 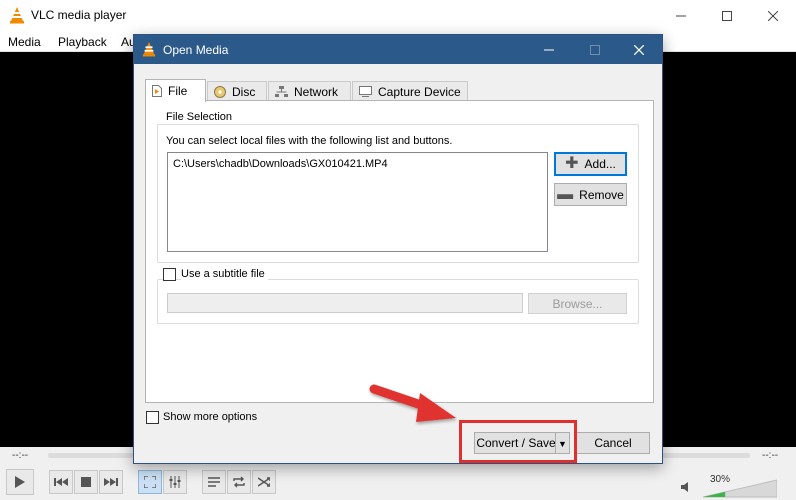 I want to click on shuffle-icon, so click(x=264, y=482).